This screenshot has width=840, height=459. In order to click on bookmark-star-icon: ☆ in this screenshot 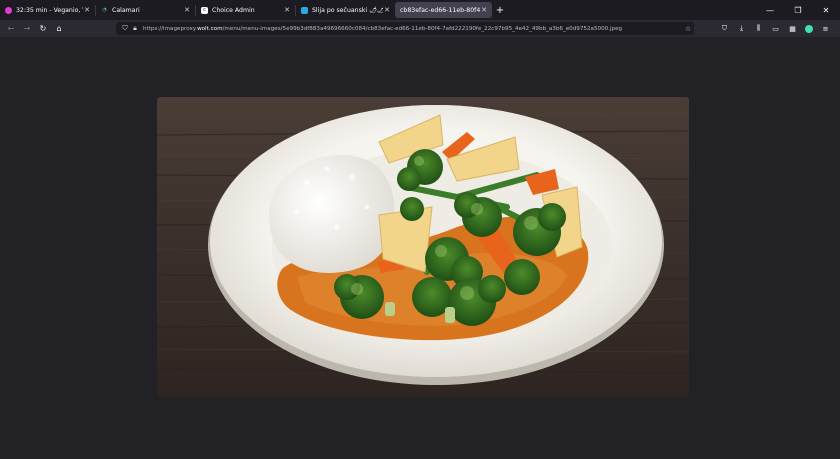, I will do `click(688, 29)`.